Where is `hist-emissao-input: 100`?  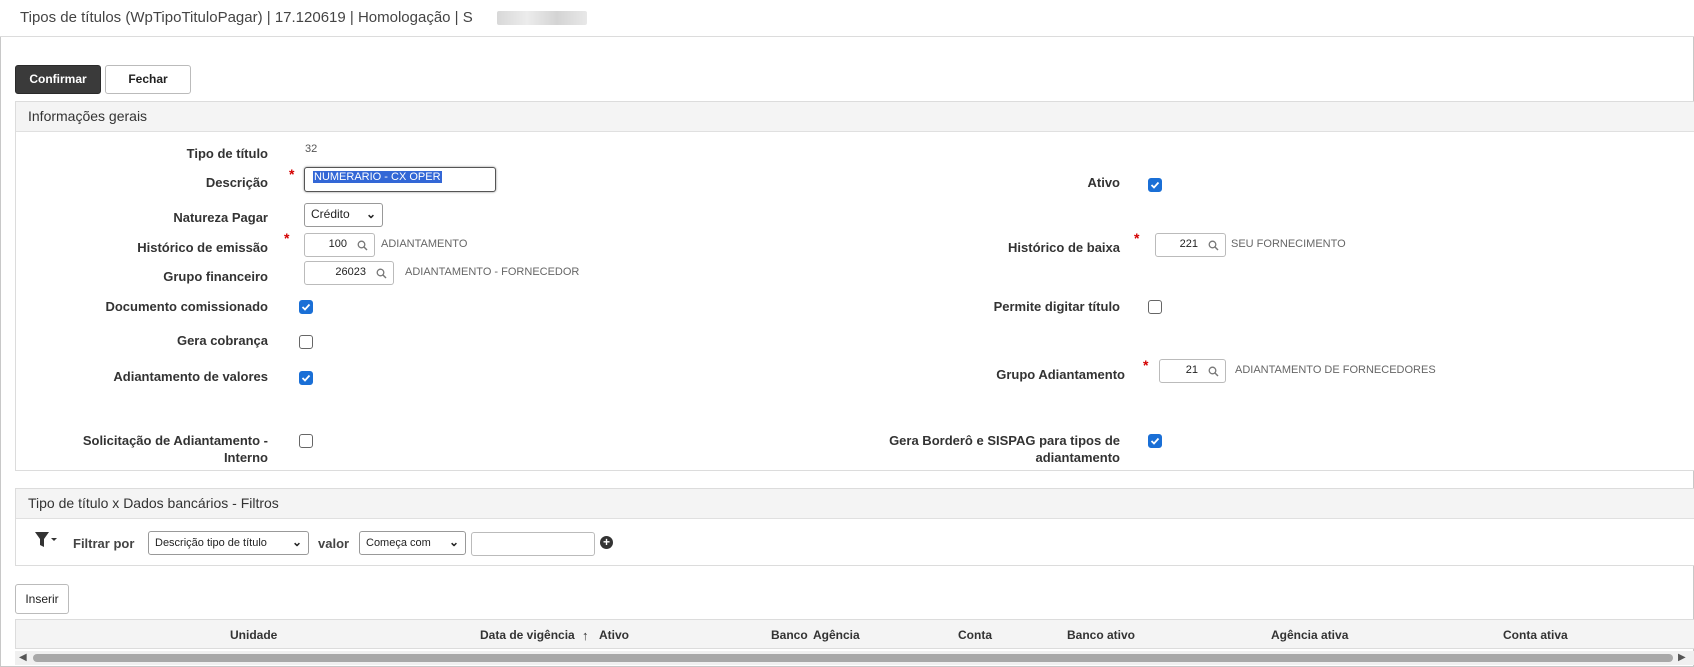
hist-emissao-input: 100 is located at coordinates (328, 245).